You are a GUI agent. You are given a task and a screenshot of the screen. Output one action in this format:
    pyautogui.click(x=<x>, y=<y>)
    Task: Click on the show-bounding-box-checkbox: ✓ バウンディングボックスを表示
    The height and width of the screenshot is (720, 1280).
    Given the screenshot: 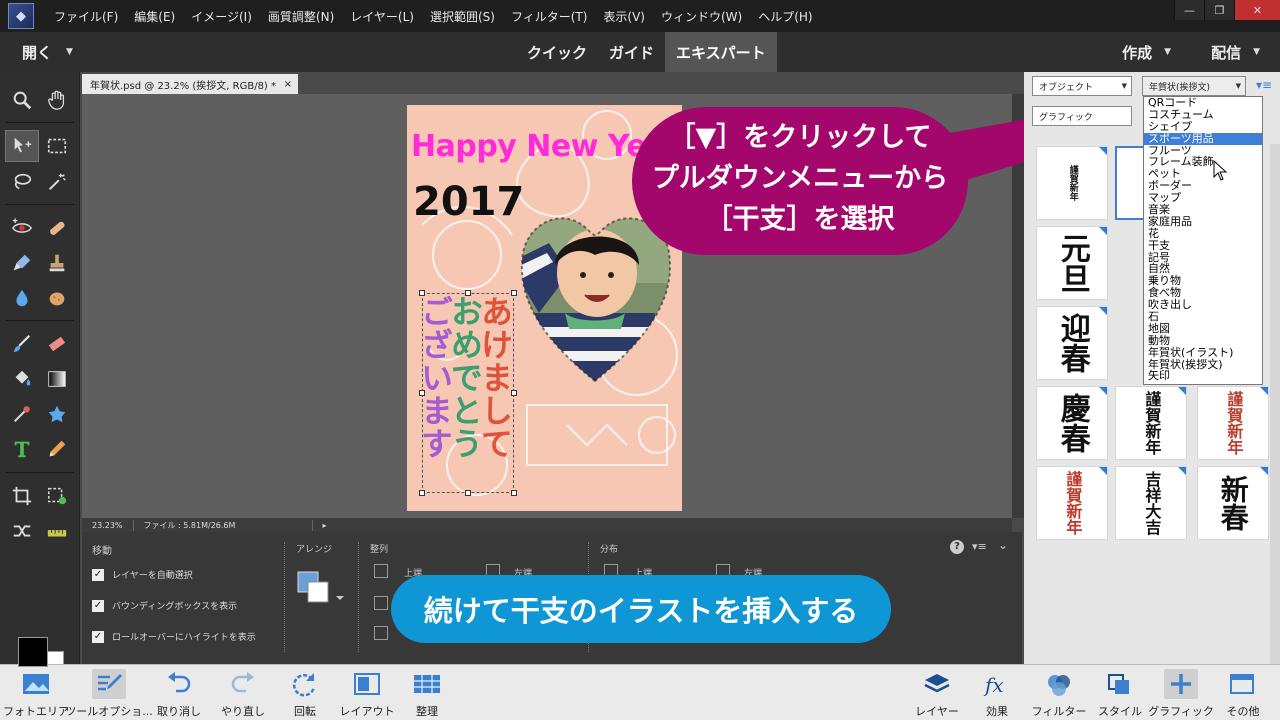 What is the action you would take?
    pyautogui.click(x=164, y=605)
    